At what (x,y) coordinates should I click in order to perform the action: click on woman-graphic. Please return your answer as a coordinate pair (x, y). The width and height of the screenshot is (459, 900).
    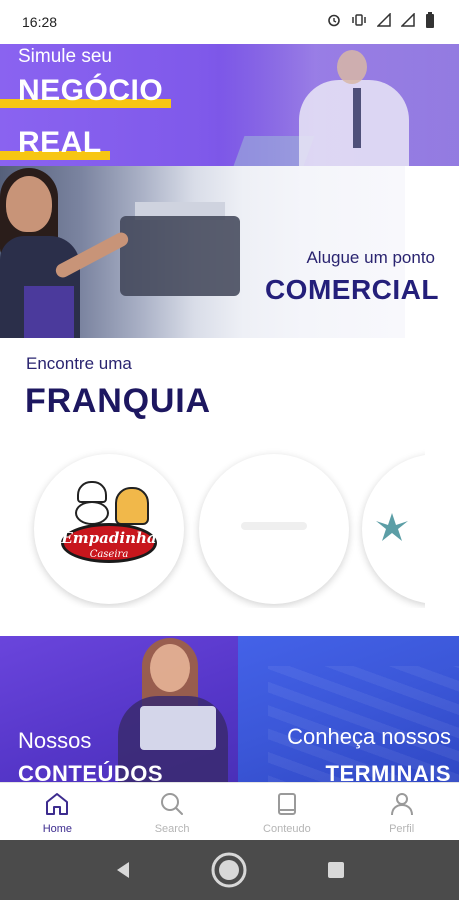
    Looking at the image, I should click on (29, 204).